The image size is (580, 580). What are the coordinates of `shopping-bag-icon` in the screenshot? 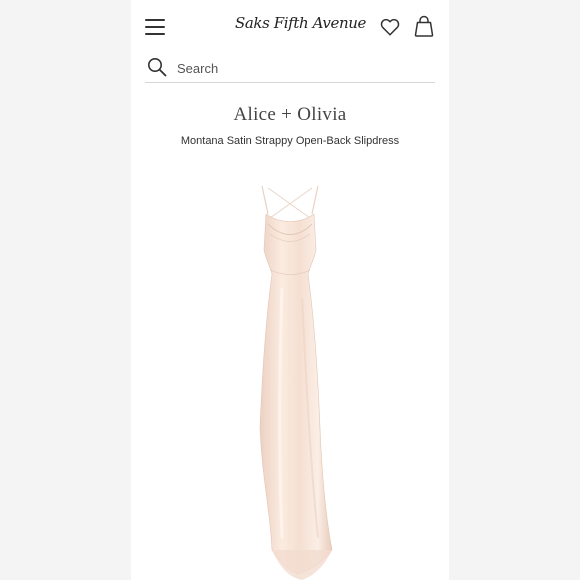 It's located at (424, 26).